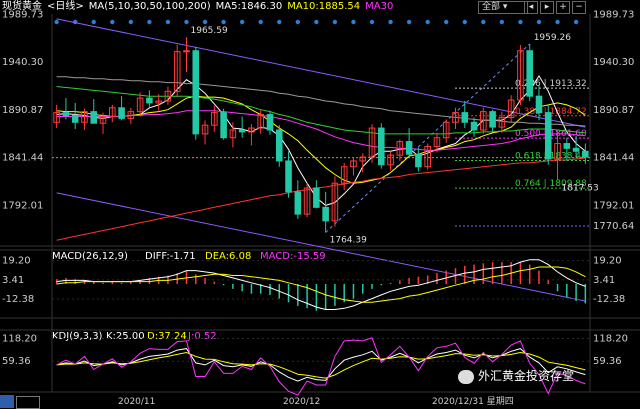  What do you see at coordinates (16, 261) in the screenshot?
I see `macd-y-tick: 19.20` at bounding box center [16, 261].